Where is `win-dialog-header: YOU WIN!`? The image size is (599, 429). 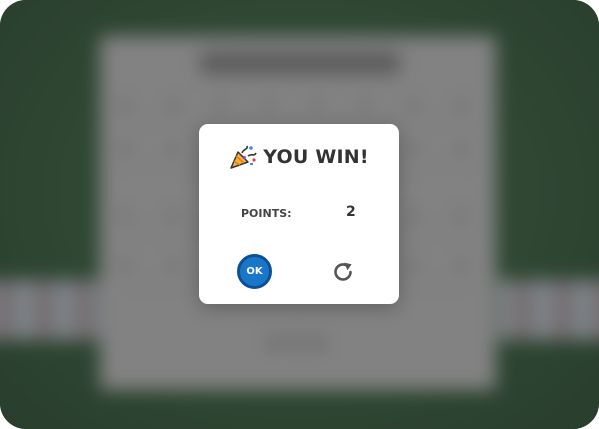
win-dialog-header: YOU WIN! is located at coordinates (299, 157).